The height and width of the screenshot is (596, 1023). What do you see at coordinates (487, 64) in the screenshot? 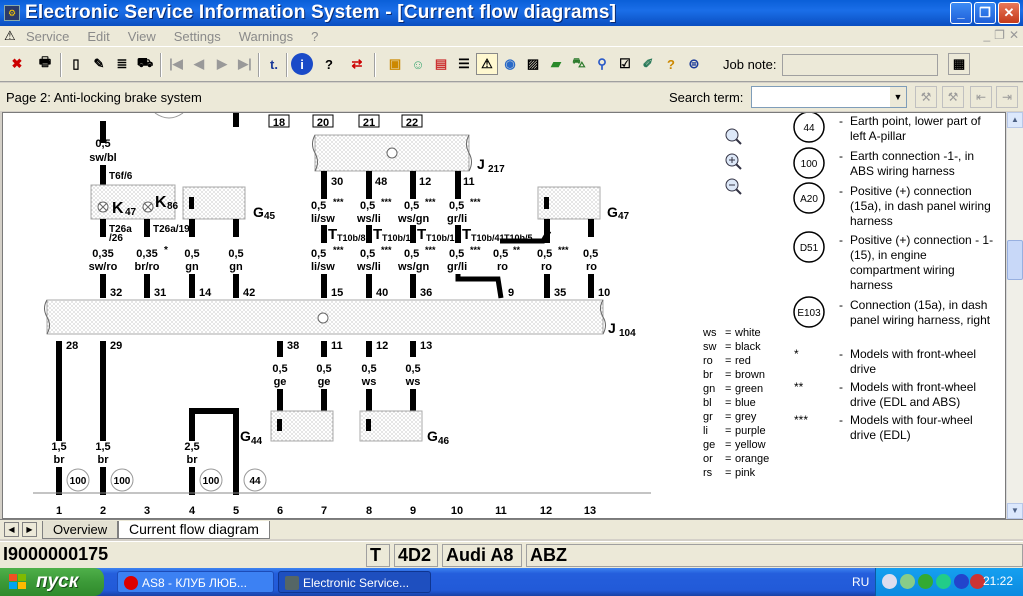
I see `warning-toolbar-icon: ⚠` at bounding box center [487, 64].